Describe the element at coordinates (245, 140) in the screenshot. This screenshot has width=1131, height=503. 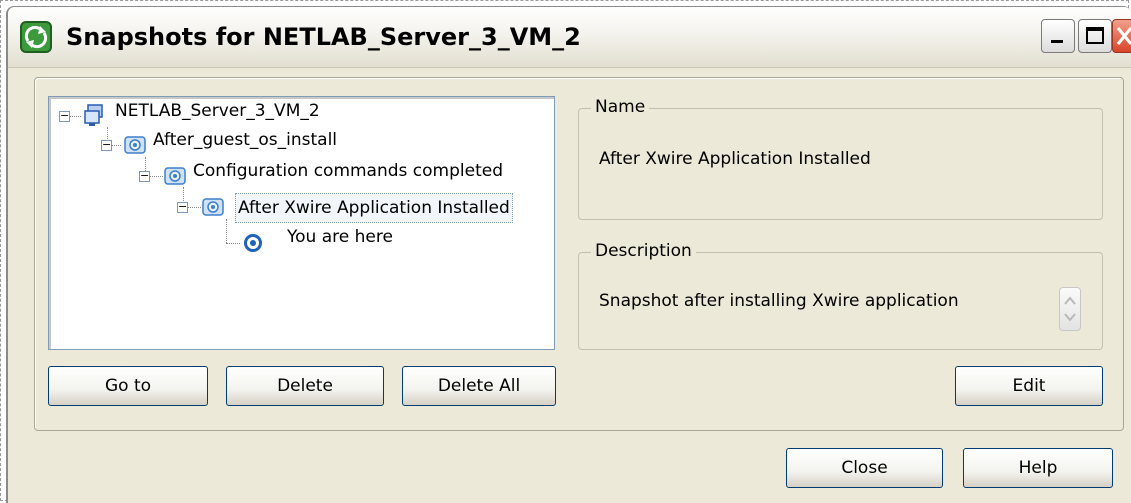
I see `tree-node-snapshot: After_guest_os_install` at that location.